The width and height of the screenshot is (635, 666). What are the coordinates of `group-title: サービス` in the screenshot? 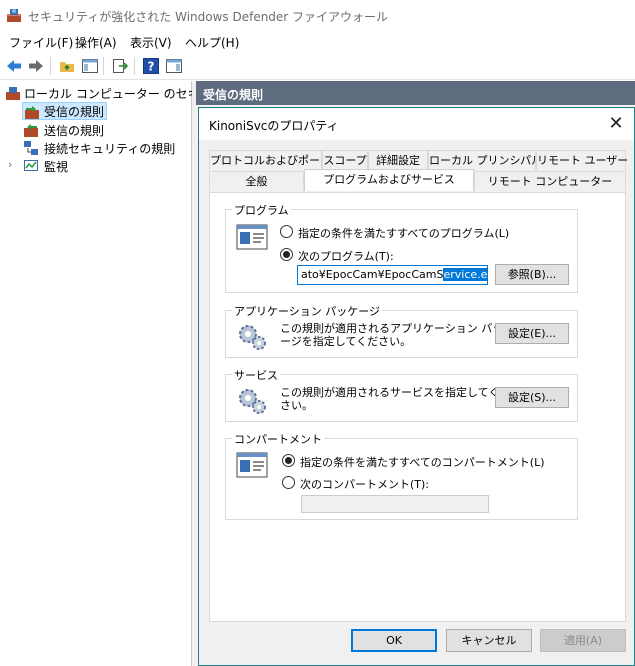 It's located at (256, 375).